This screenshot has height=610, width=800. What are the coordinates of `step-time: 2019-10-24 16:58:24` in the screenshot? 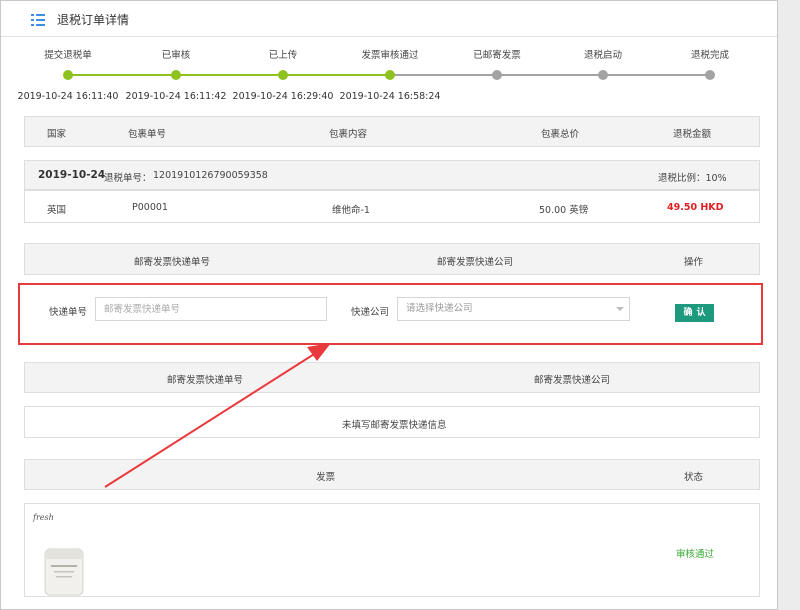 It's located at (390, 96).